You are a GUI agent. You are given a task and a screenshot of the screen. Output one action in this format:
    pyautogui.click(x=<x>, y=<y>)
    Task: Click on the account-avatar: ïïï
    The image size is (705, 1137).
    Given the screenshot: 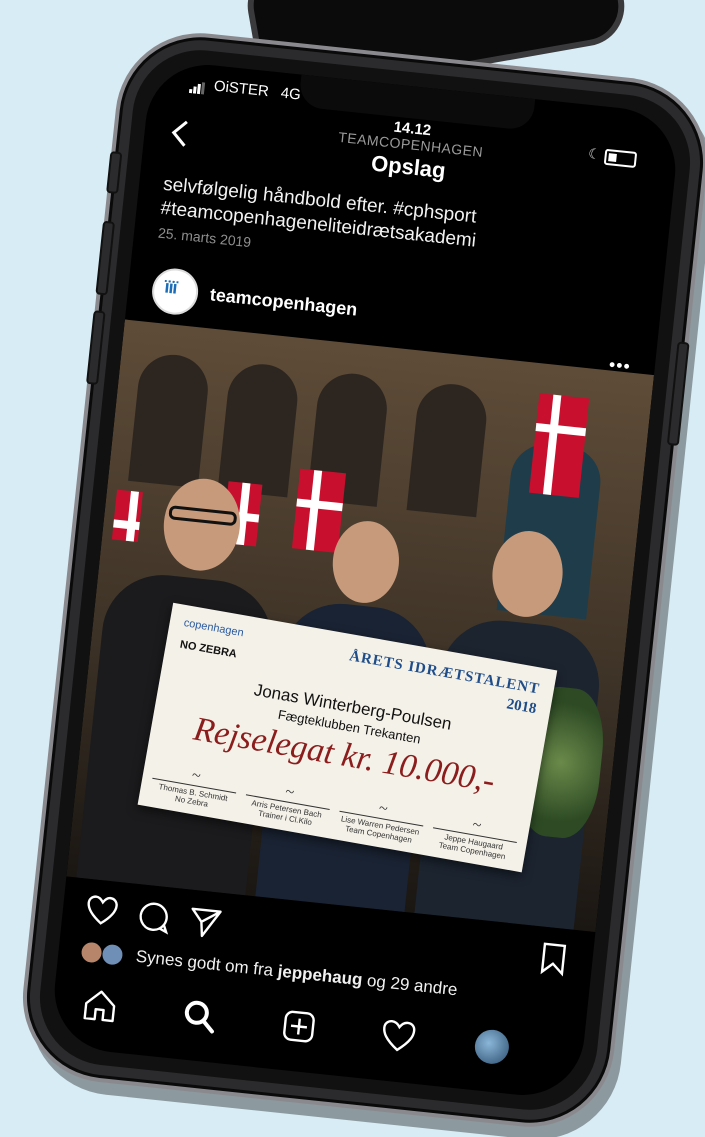 What is the action you would take?
    pyautogui.click(x=175, y=291)
    